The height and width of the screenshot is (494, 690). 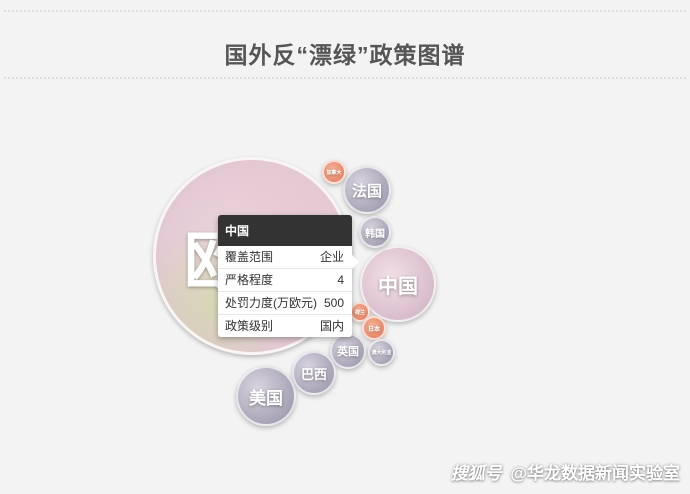 I want to click on bubble-china: 中国, so click(x=398, y=284).